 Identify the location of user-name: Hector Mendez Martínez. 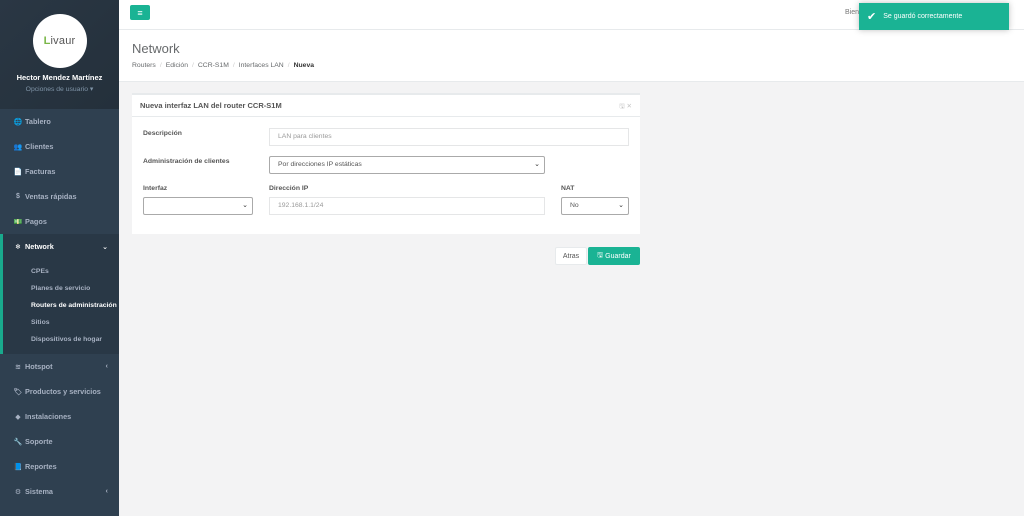
(59, 77).